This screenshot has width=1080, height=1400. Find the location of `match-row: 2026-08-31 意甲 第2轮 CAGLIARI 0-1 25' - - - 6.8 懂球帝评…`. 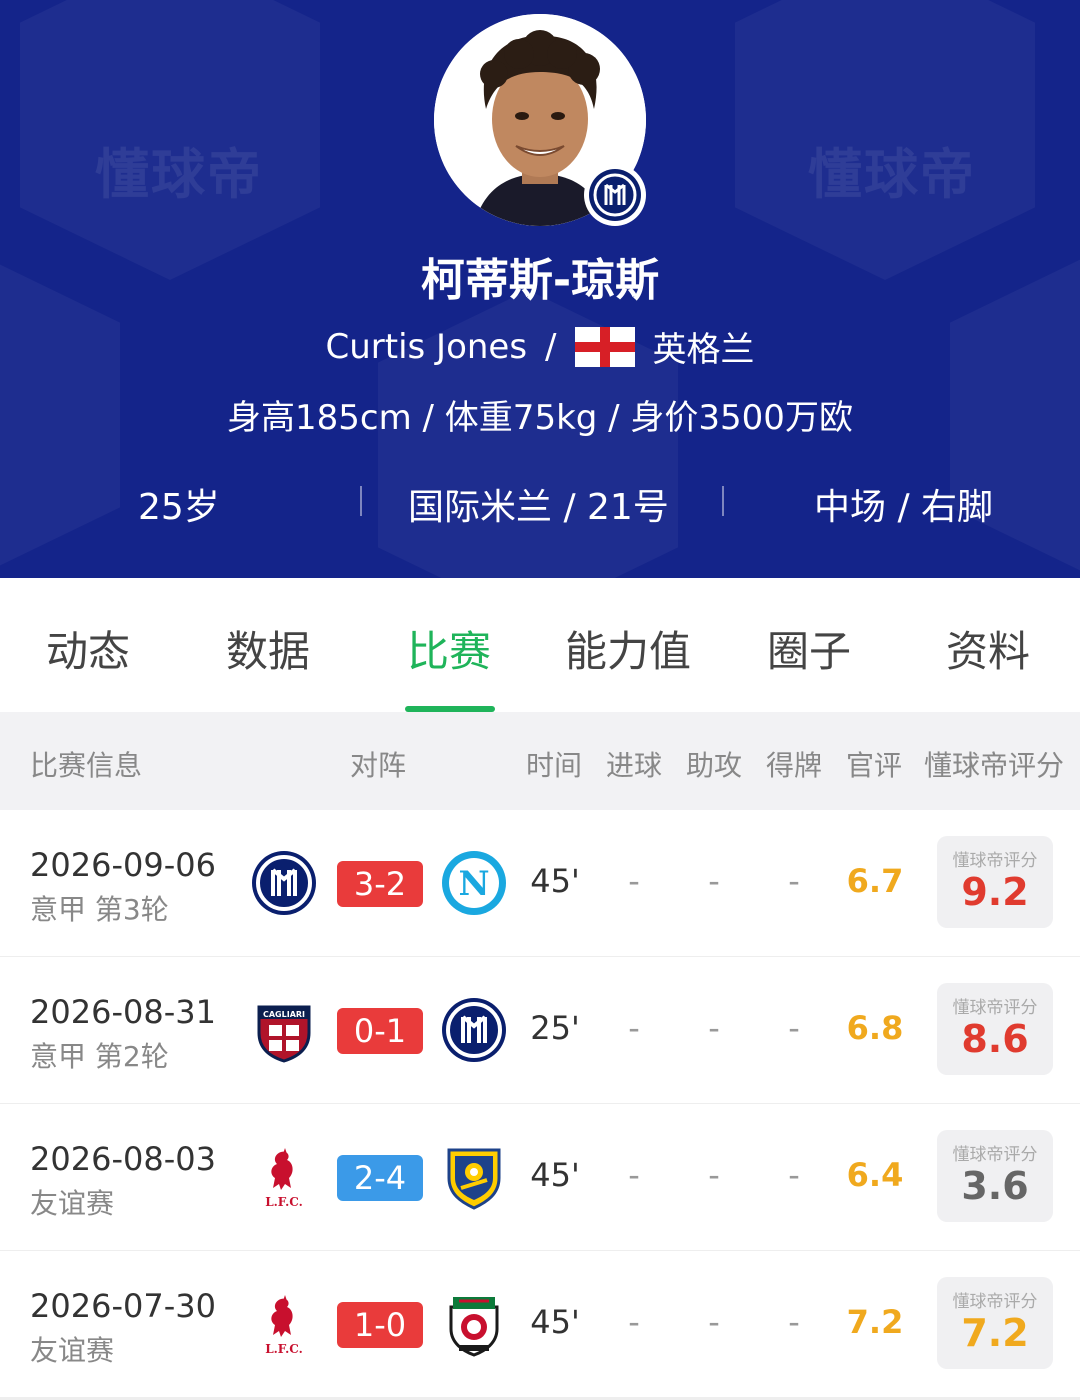

match-row: 2026-08-31 意甲 第2轮 CAGLIARI 0-1 25' - - - 6.8 懂球帝评… is located at coordinates (540, 1031).